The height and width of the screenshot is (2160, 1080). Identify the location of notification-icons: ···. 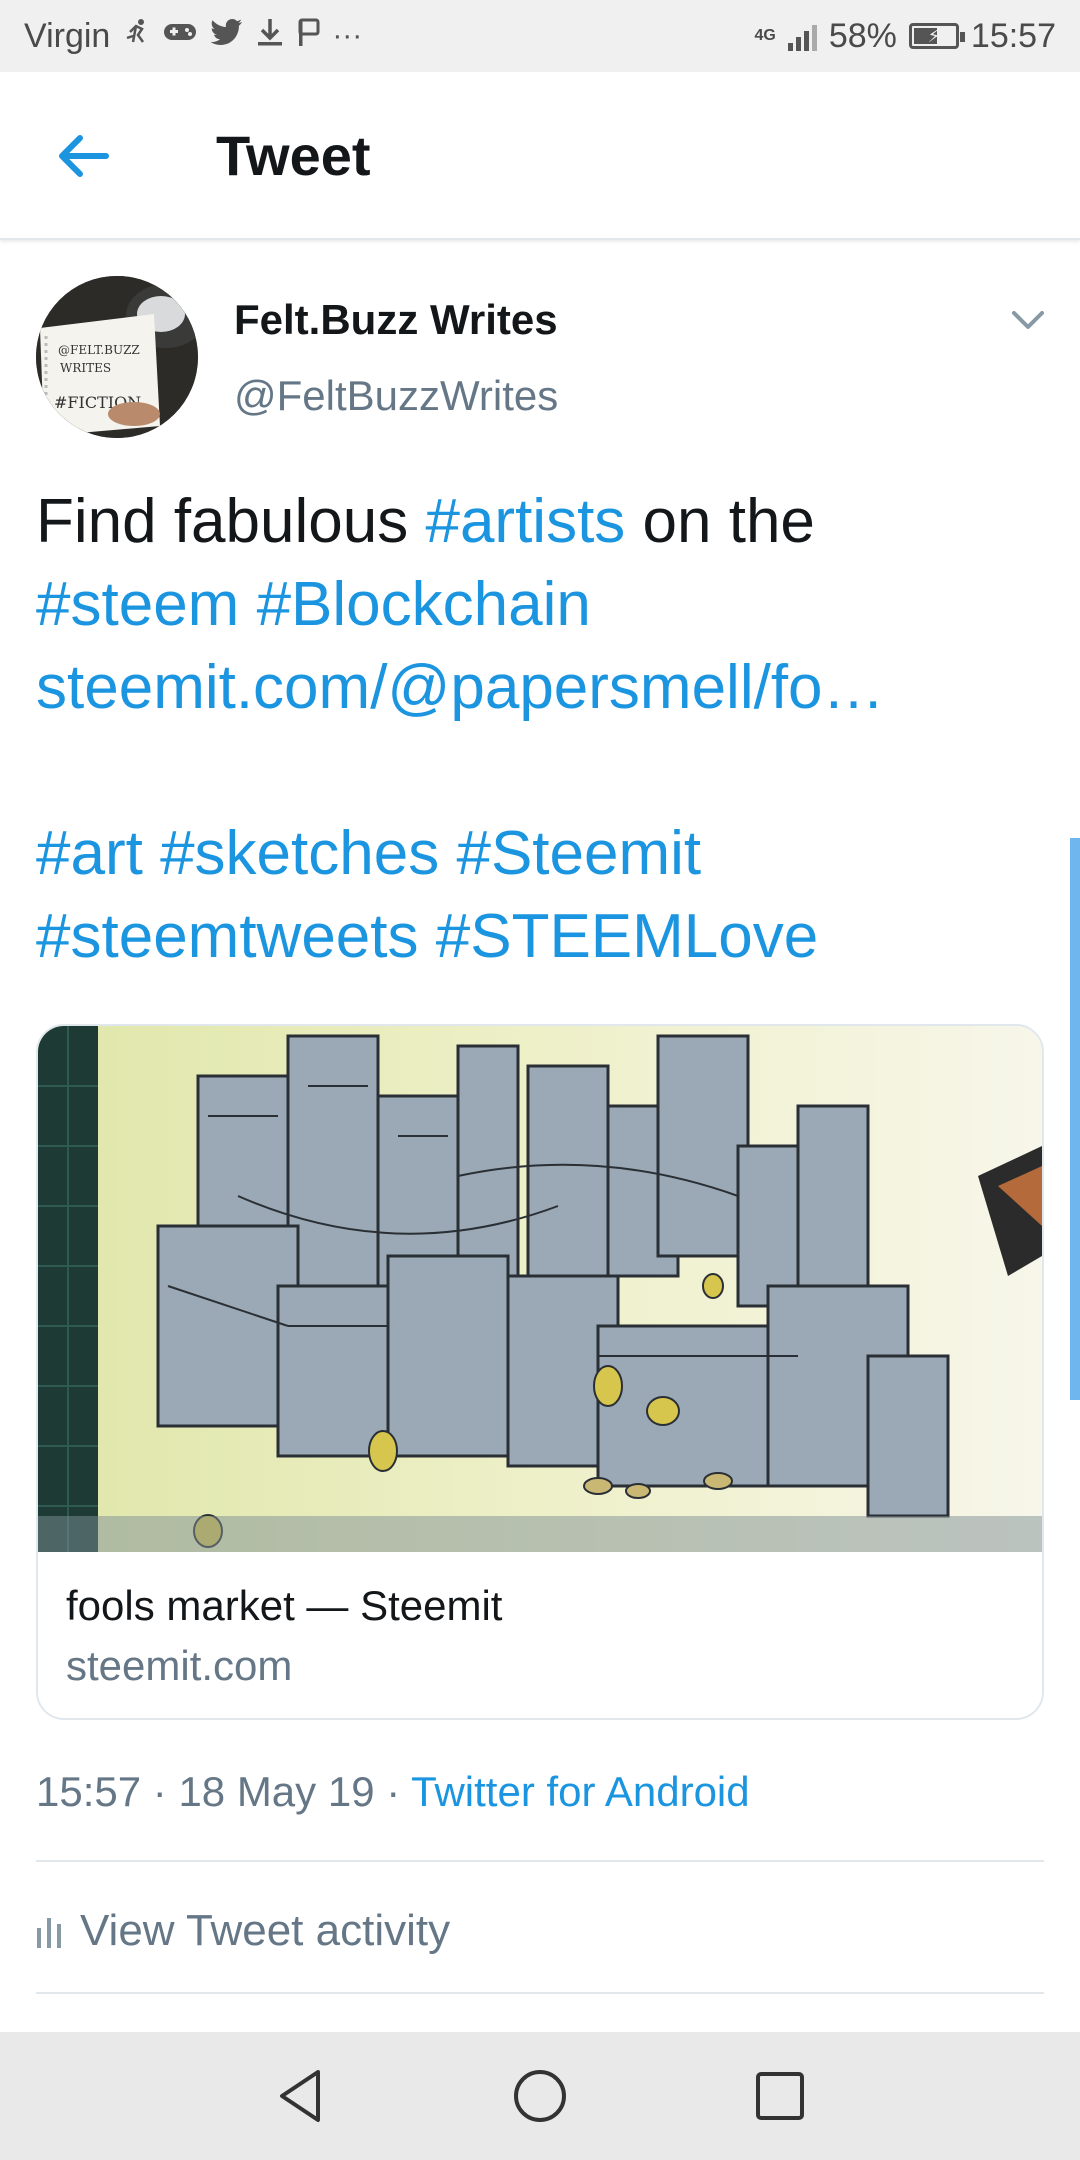
(243, 36).